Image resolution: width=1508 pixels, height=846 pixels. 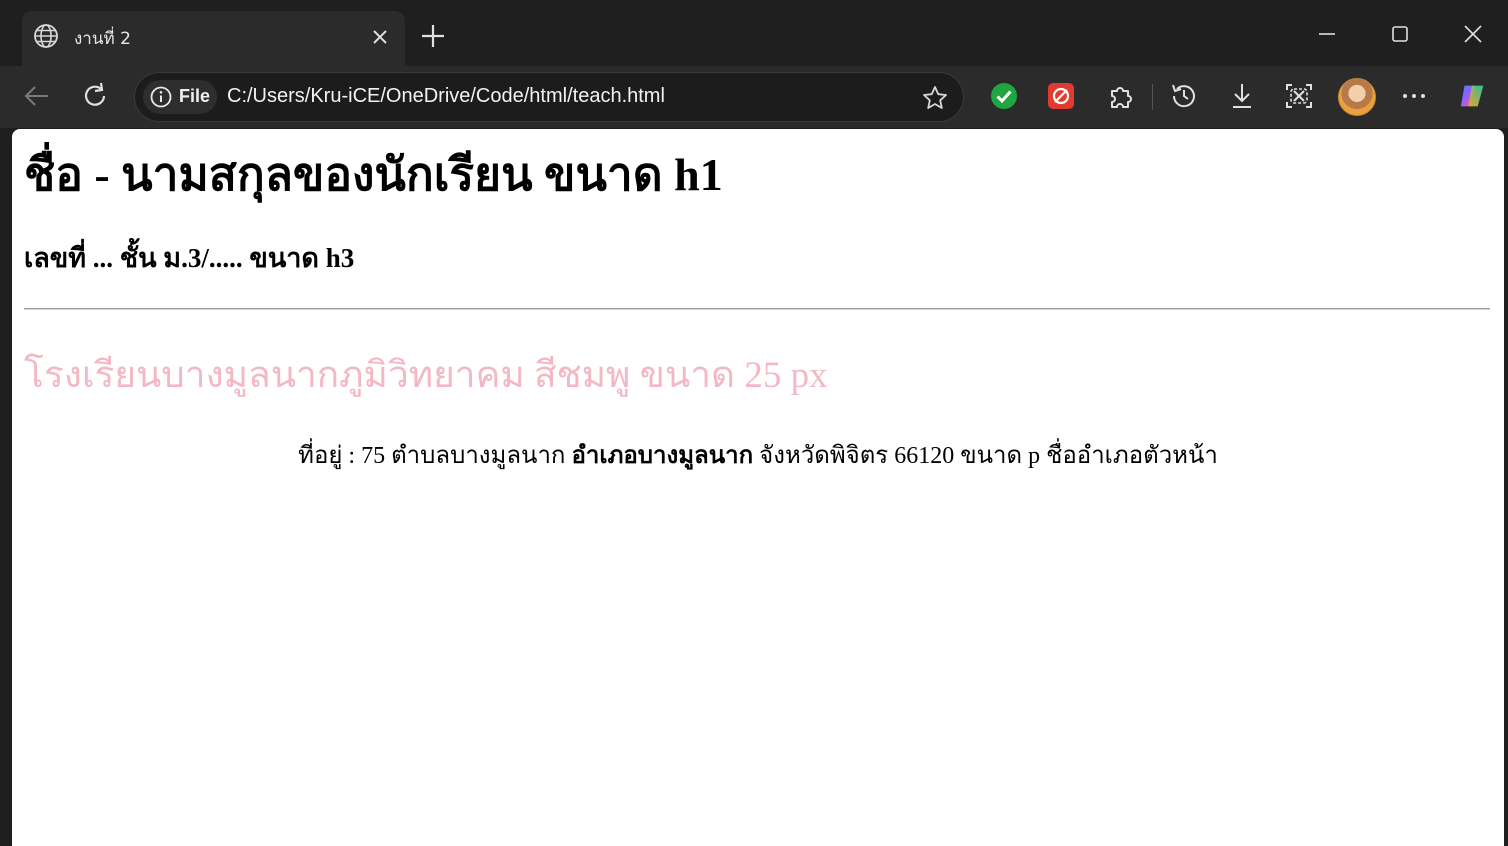 I want to click on address-district-bold: อำเภอบางมูลนาก, so click(x=662, y=456).